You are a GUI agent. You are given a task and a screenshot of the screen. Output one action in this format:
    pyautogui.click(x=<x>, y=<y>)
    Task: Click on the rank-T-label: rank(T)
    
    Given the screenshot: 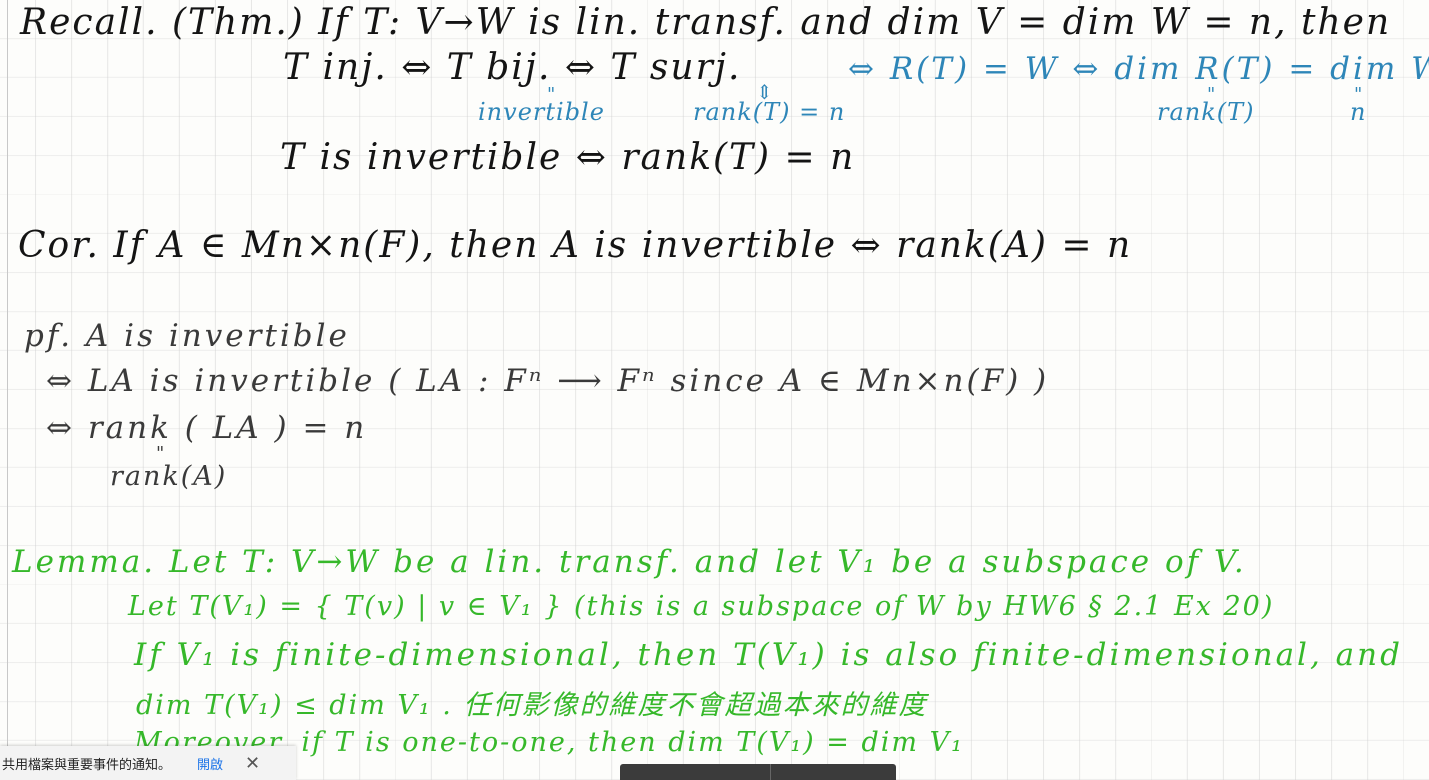 What is the action you would take?
    pyautogui.click(x=1206, y=112)
    